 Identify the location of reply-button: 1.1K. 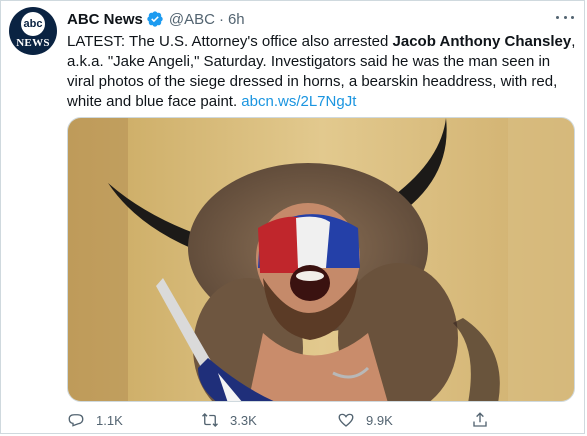
(95, 420).